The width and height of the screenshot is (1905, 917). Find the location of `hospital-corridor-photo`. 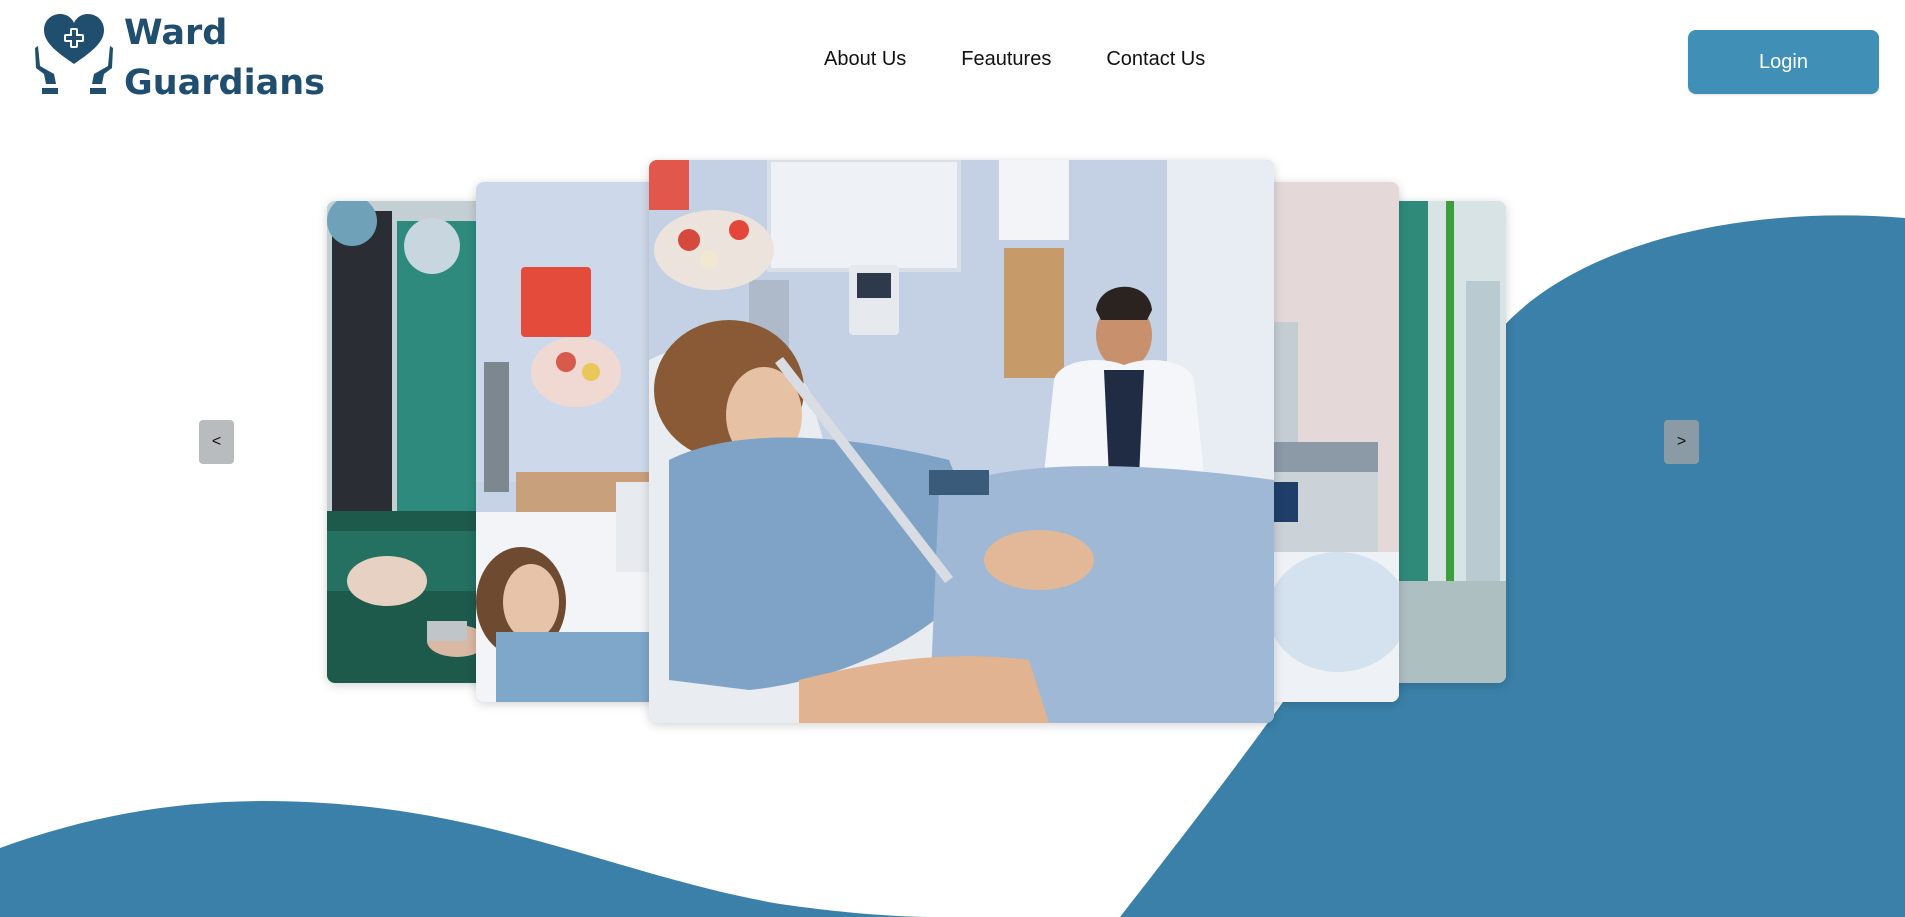

hospital-corridor-photo is located at coordinates (1447, 442).